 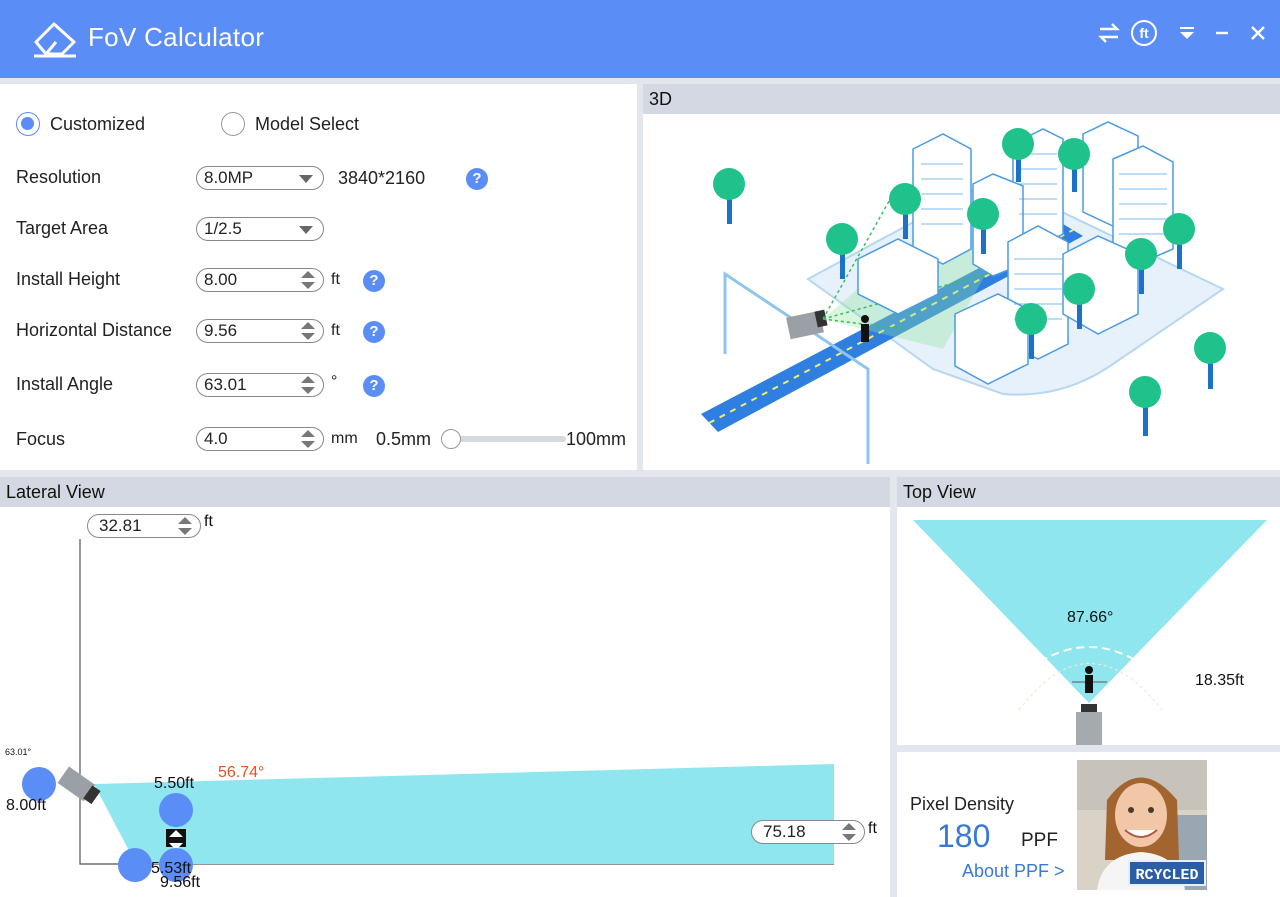 What do you see at coordinates (233, 124) in the screenshot?
I see `radio-unchecked-icon` at bounding box center [233, 124].